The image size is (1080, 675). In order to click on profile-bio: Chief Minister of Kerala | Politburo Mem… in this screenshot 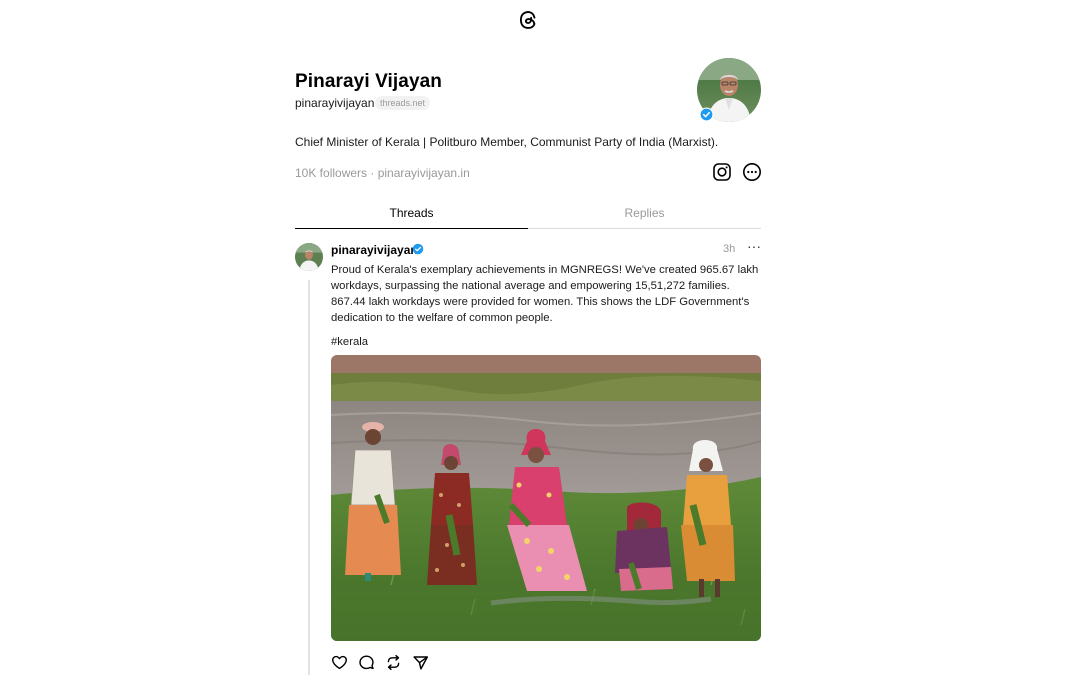, I will do `click(507, 142)`.